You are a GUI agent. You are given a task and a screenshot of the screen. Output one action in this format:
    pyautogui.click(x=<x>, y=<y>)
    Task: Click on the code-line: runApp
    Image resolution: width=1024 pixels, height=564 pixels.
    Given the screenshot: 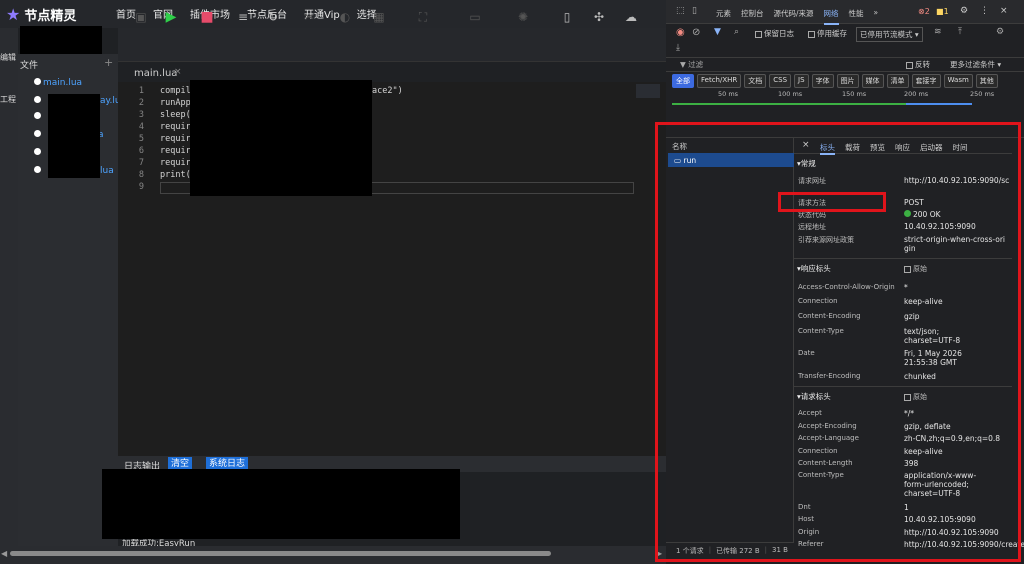 What is the action you would take?
    pyautogui.click(x=175, y=103)
    